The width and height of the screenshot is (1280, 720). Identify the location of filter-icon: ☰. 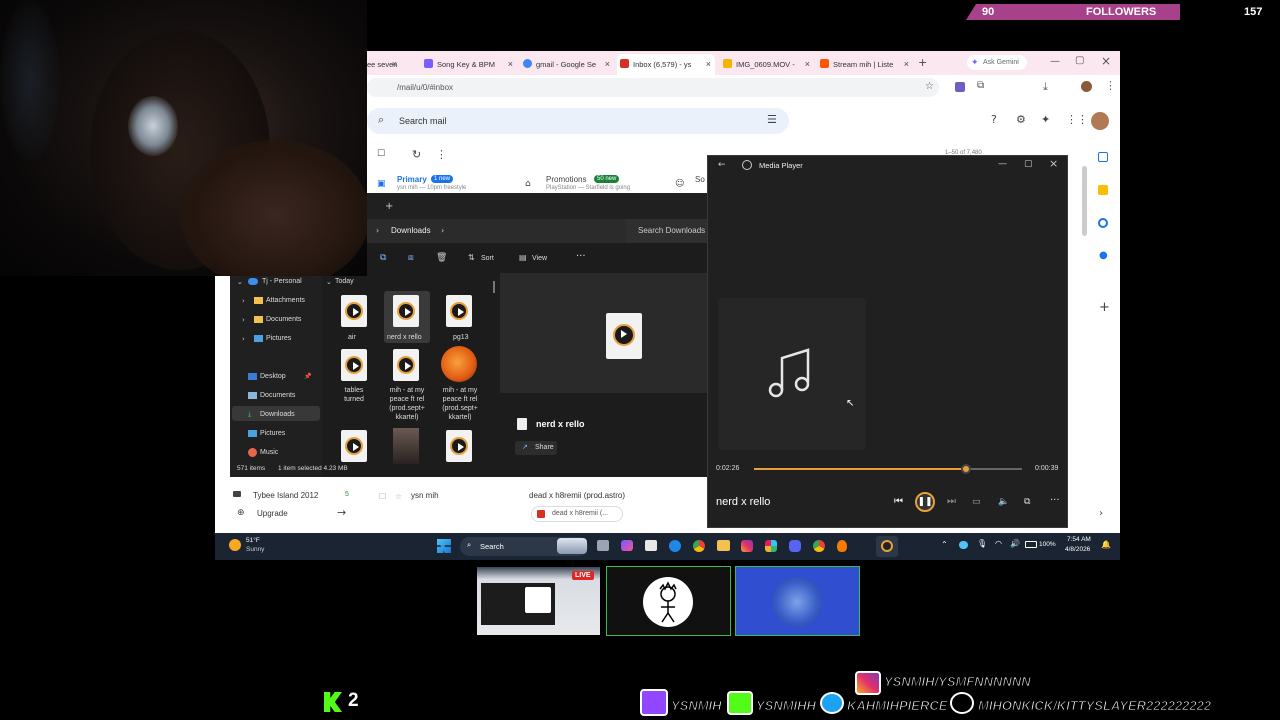
(772, 119).